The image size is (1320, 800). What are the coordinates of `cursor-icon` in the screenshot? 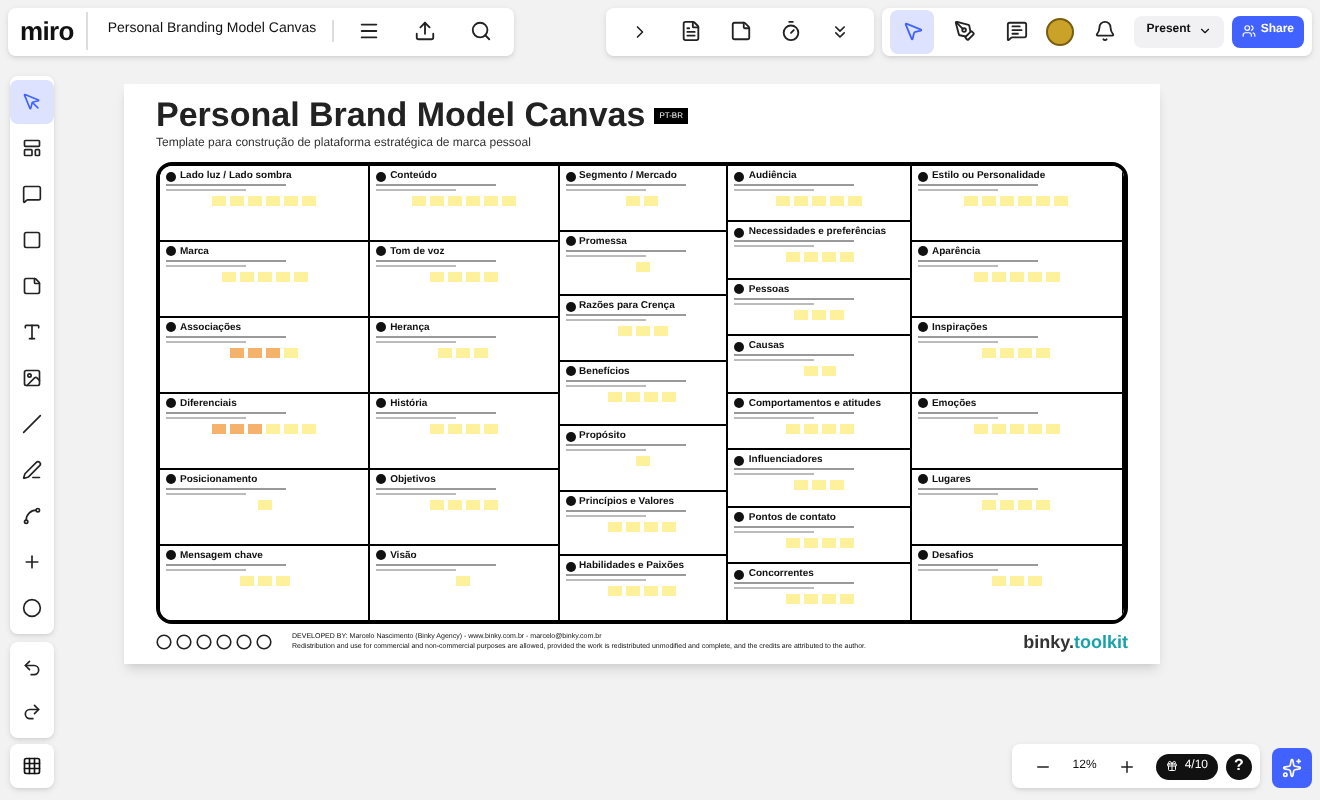 It's located at (912, 31).